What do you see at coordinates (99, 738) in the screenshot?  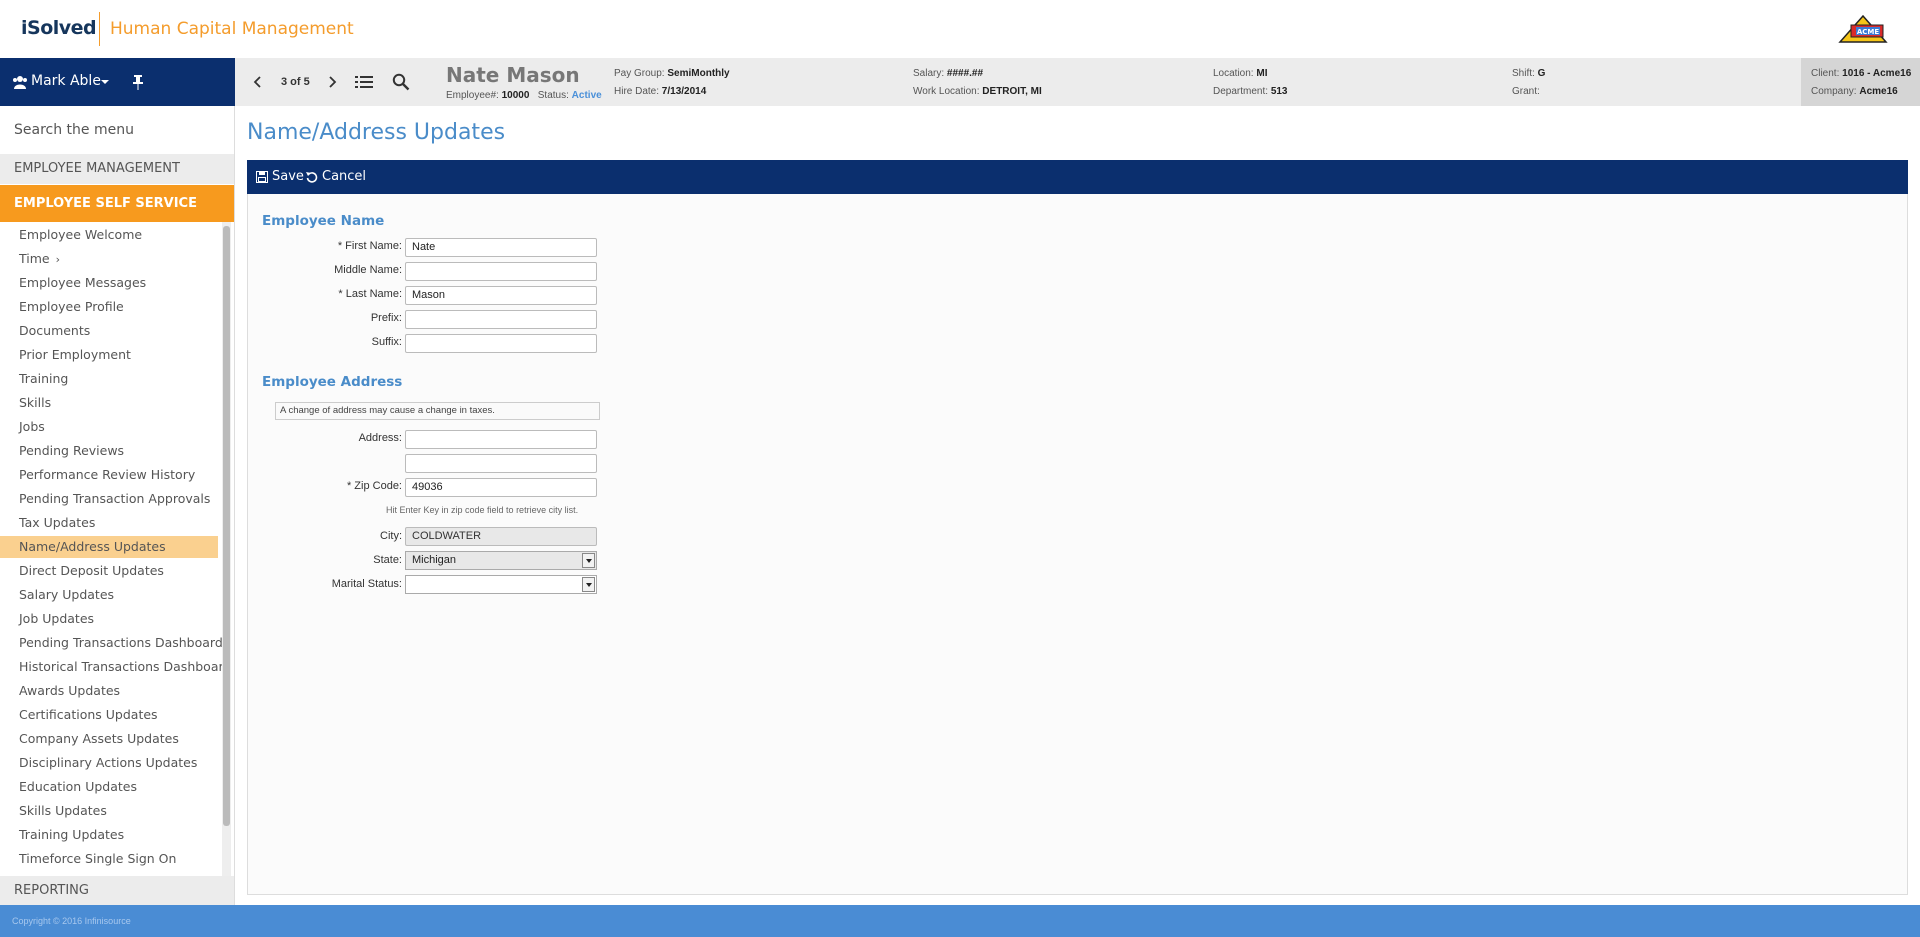 I see `sidebar-item-label: Company Assets Updates` at bounding box center [99, 738].